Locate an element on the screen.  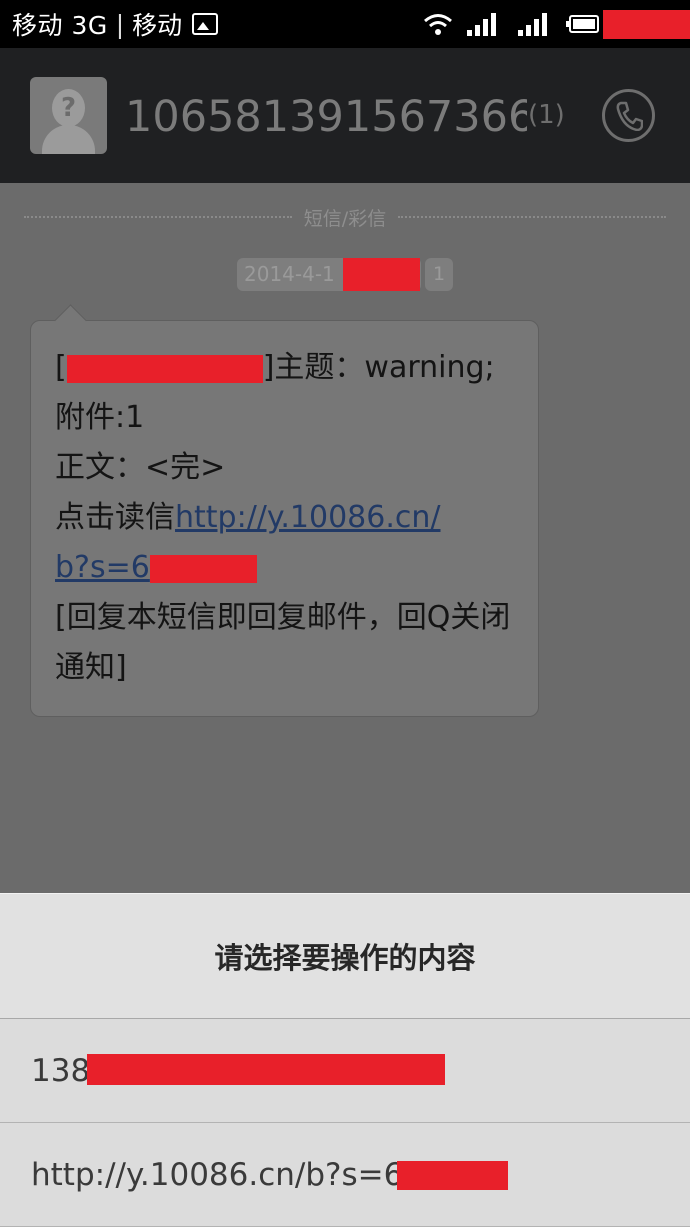
message-link: http://y.10086.cn/ is located at coordinates (308, 517).